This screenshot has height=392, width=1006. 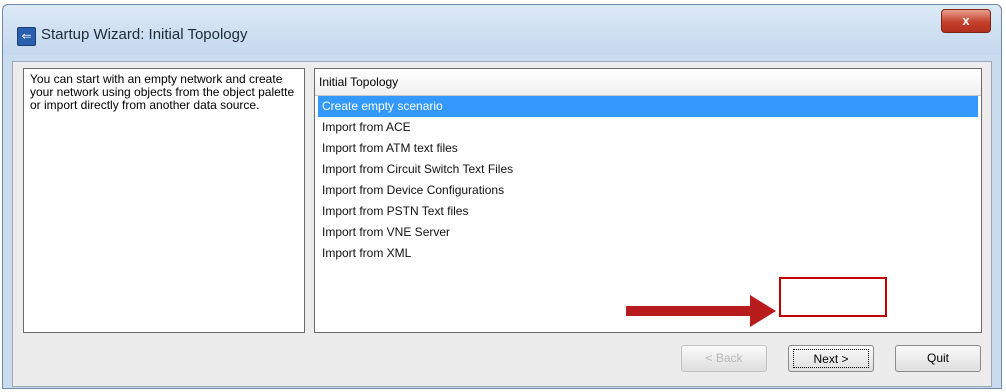 I want to click on next-button-label: Next >, so click(x=831, y=358).